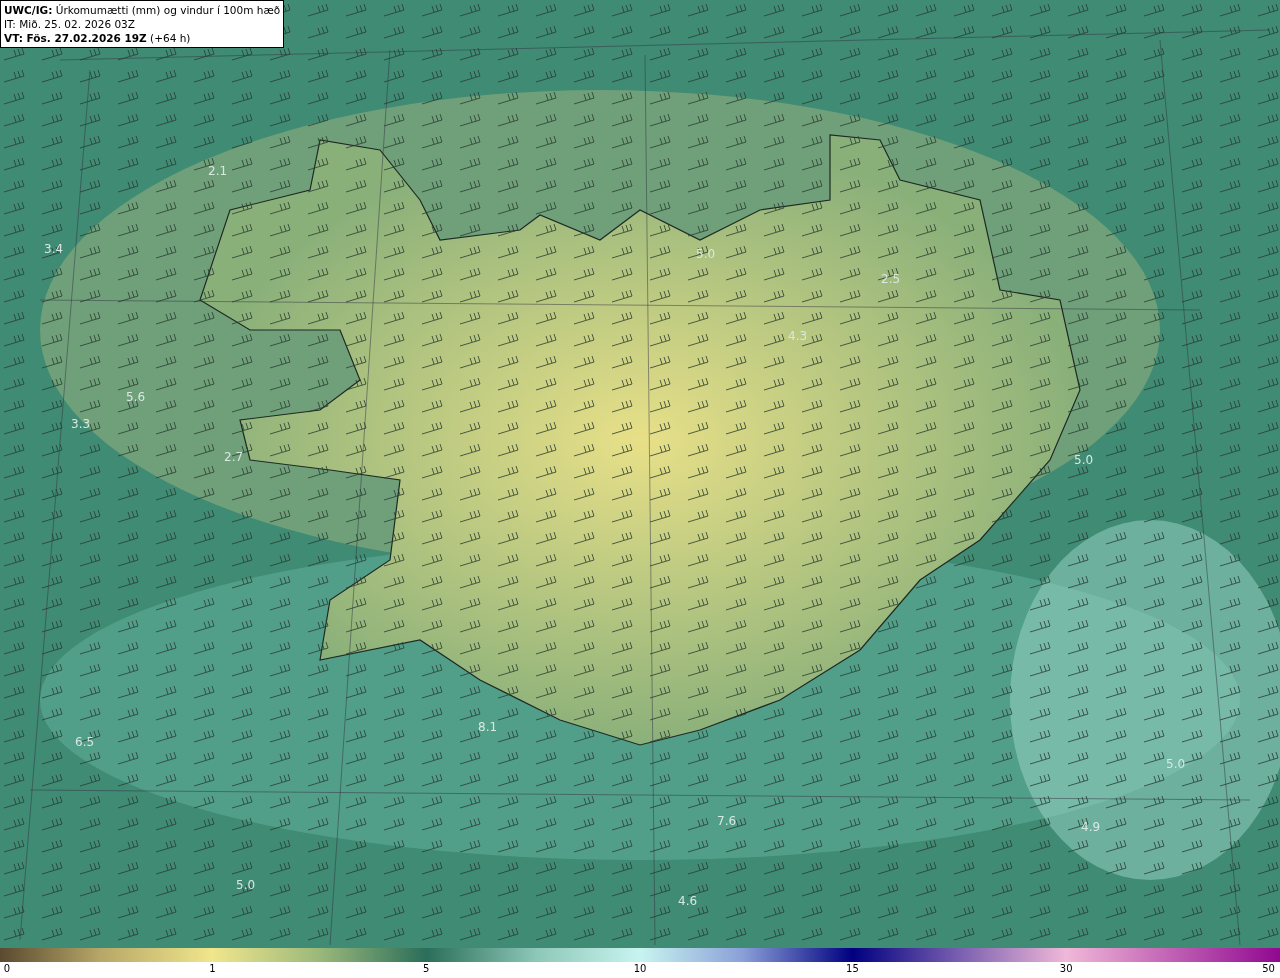 The image size is (1280, 978). Describe the element at coordinates (218, 171) in the screenshot. I see `value-label: 2.1` at that location.